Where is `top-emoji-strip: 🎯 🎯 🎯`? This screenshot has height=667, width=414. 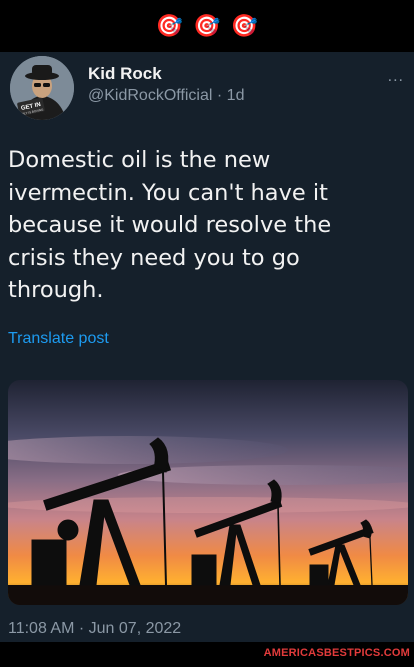 top-emoji-strip: 🎯 🎯 🎯 is located at coordinates (207, 26).